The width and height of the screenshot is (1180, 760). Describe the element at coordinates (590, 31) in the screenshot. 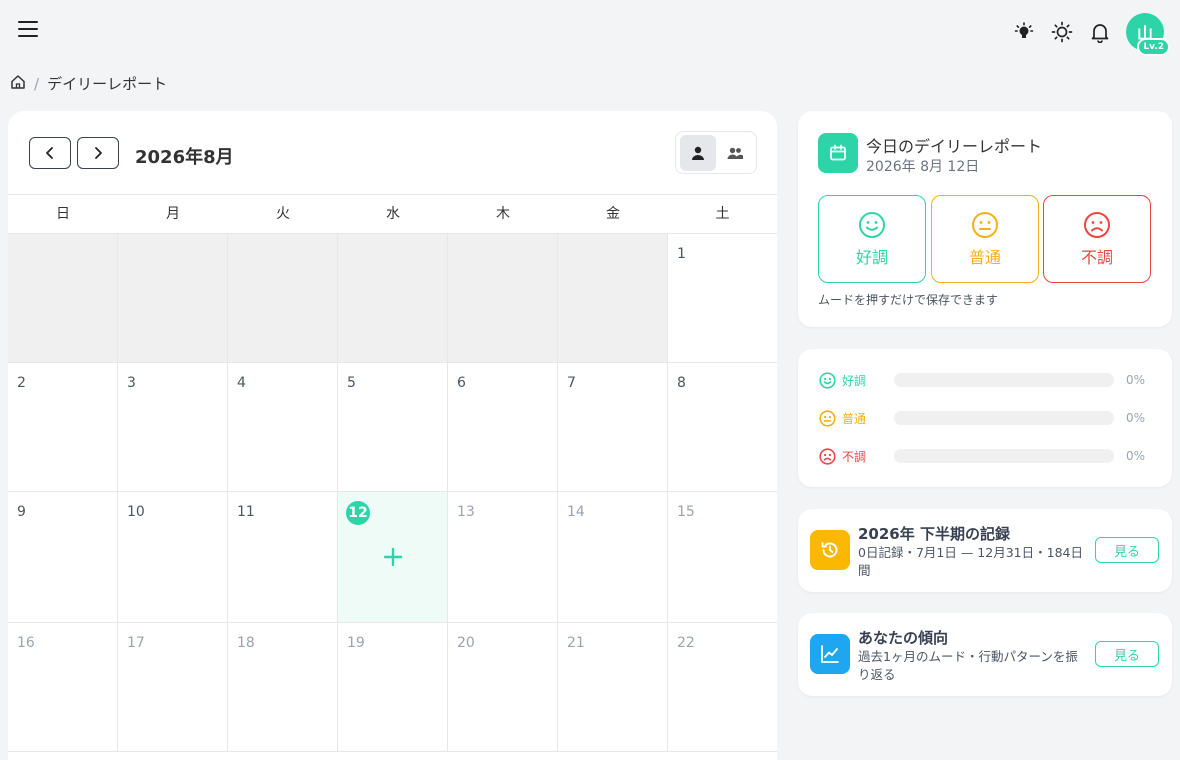

I see `top-bar: 山 Lv.2` at that location.